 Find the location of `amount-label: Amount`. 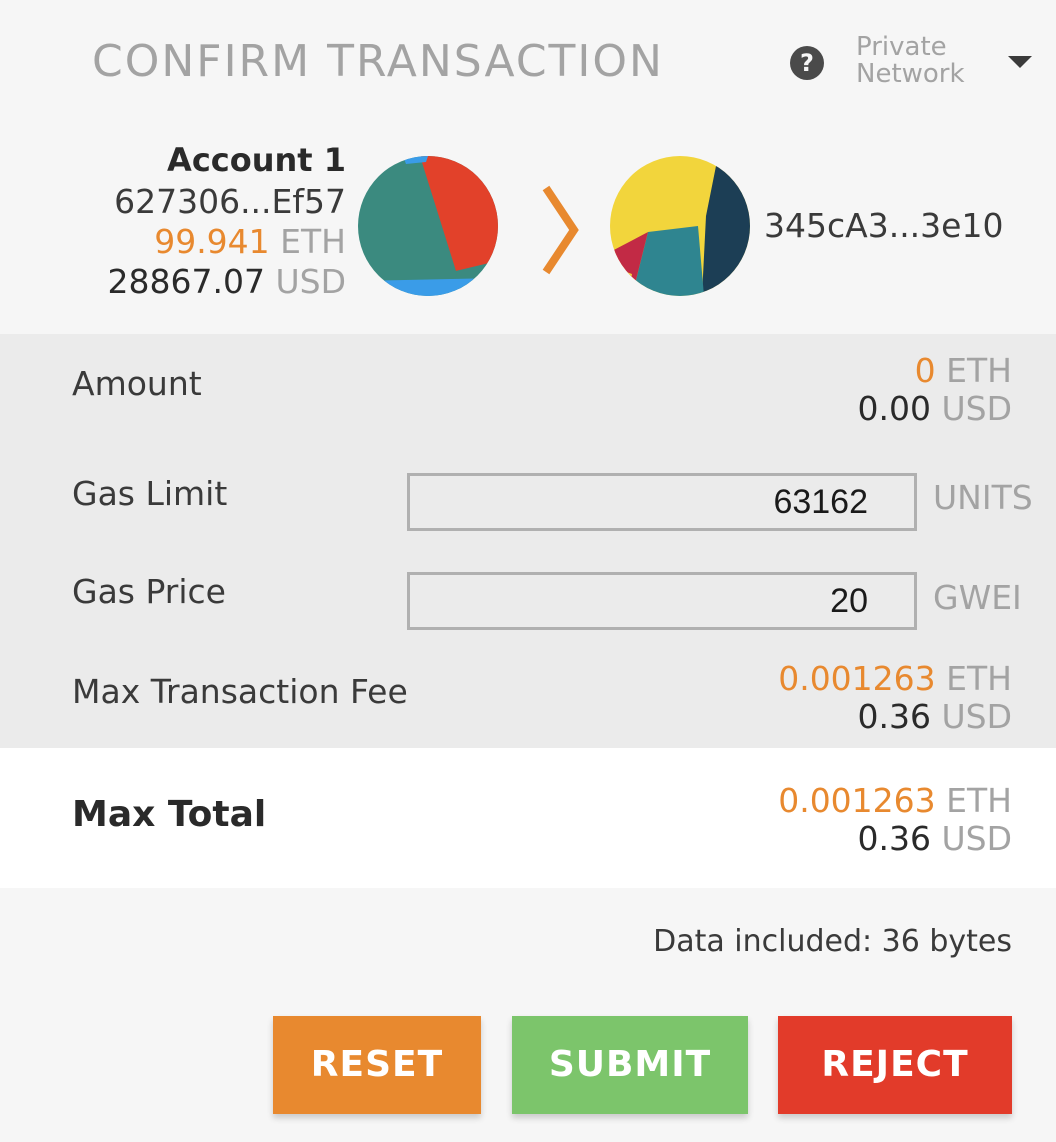

amount-label: Amount is located at coordinates (137, 383).